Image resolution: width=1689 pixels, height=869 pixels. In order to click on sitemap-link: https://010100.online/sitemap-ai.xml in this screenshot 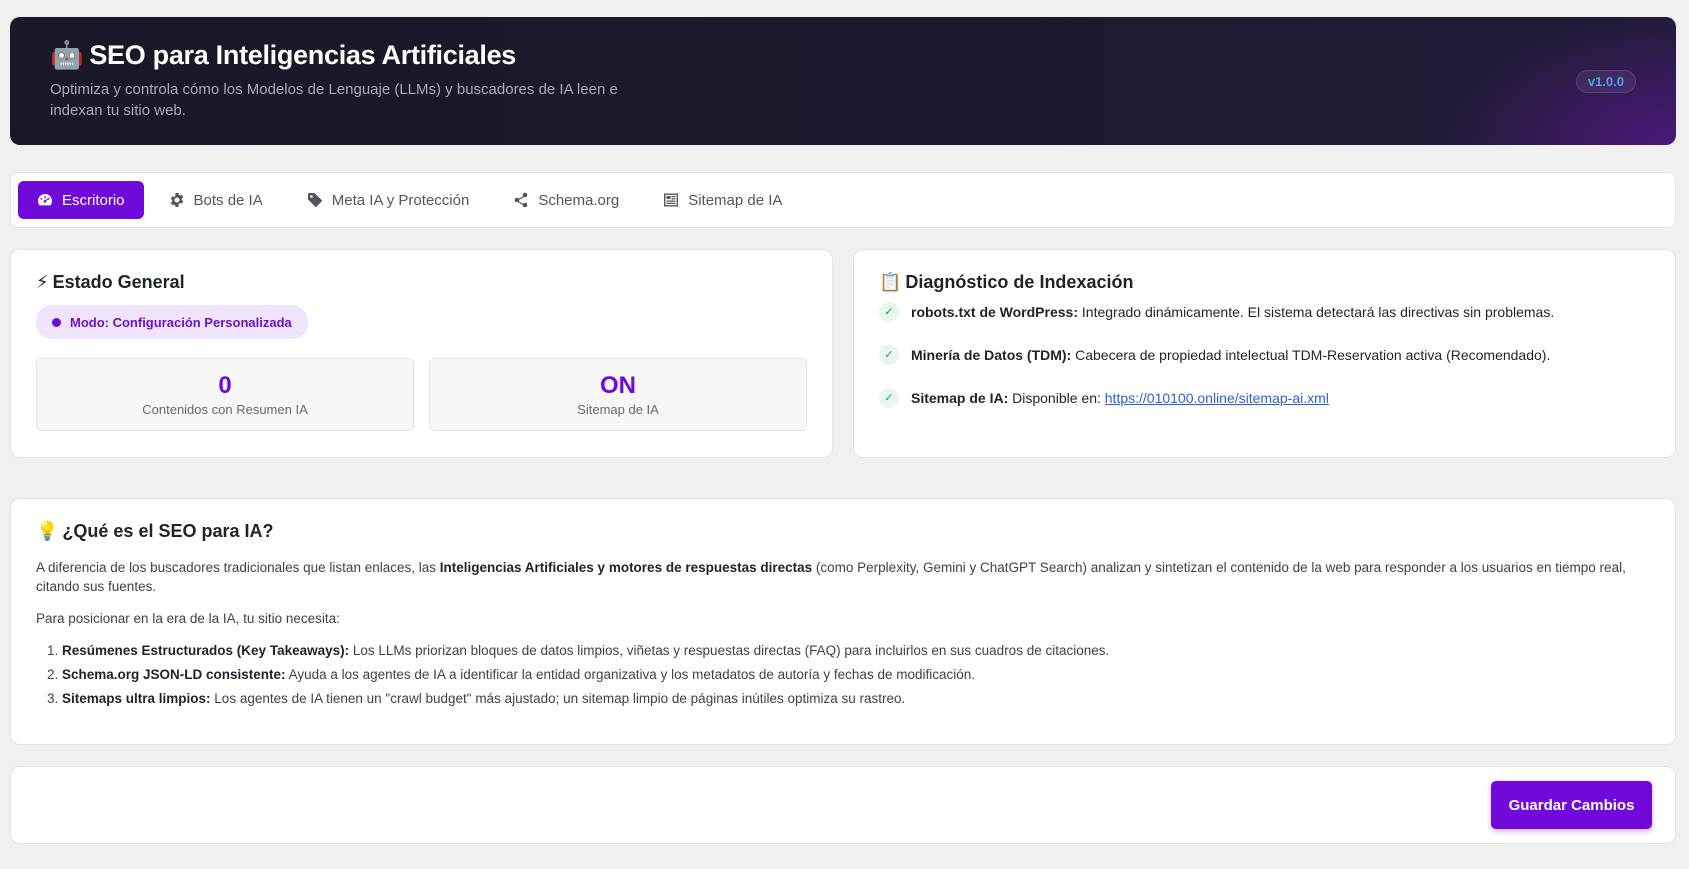, I will do `click(1217, 398)`.